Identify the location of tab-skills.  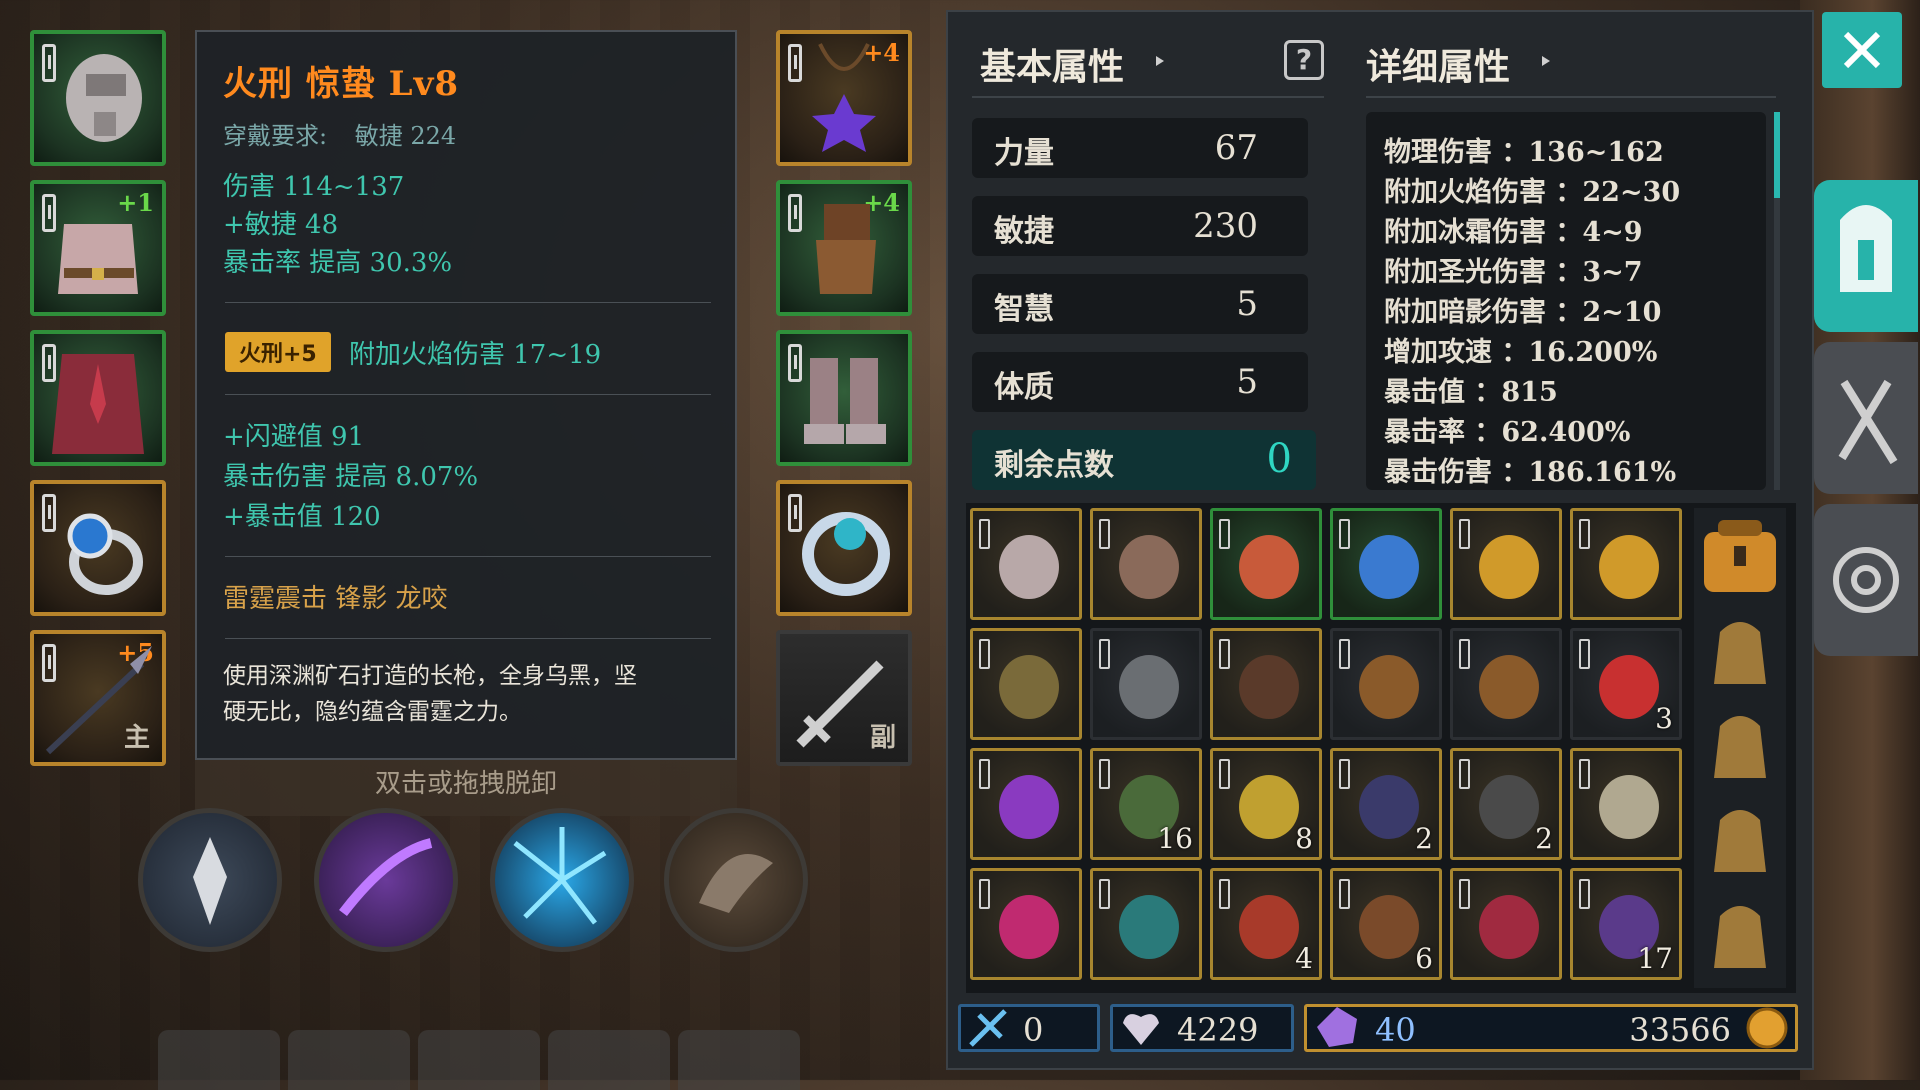
(1866, 418).